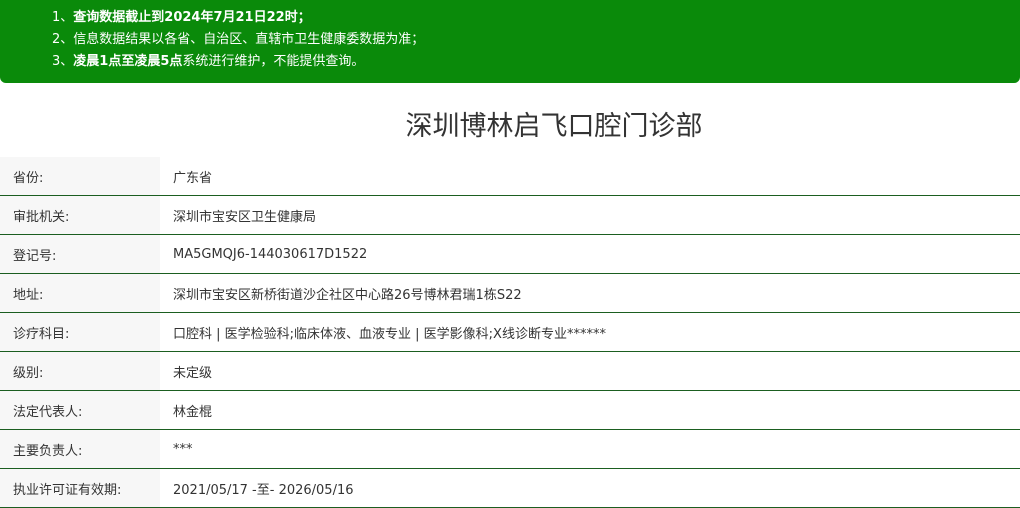 The height and width of the screenshot is (508, 1020). What do you see at coordinates (273, 61) in the screenshot?
I see `notice-line-3-text: 系统进行维护，不能提供查询。` at bounding box center [273, 61].